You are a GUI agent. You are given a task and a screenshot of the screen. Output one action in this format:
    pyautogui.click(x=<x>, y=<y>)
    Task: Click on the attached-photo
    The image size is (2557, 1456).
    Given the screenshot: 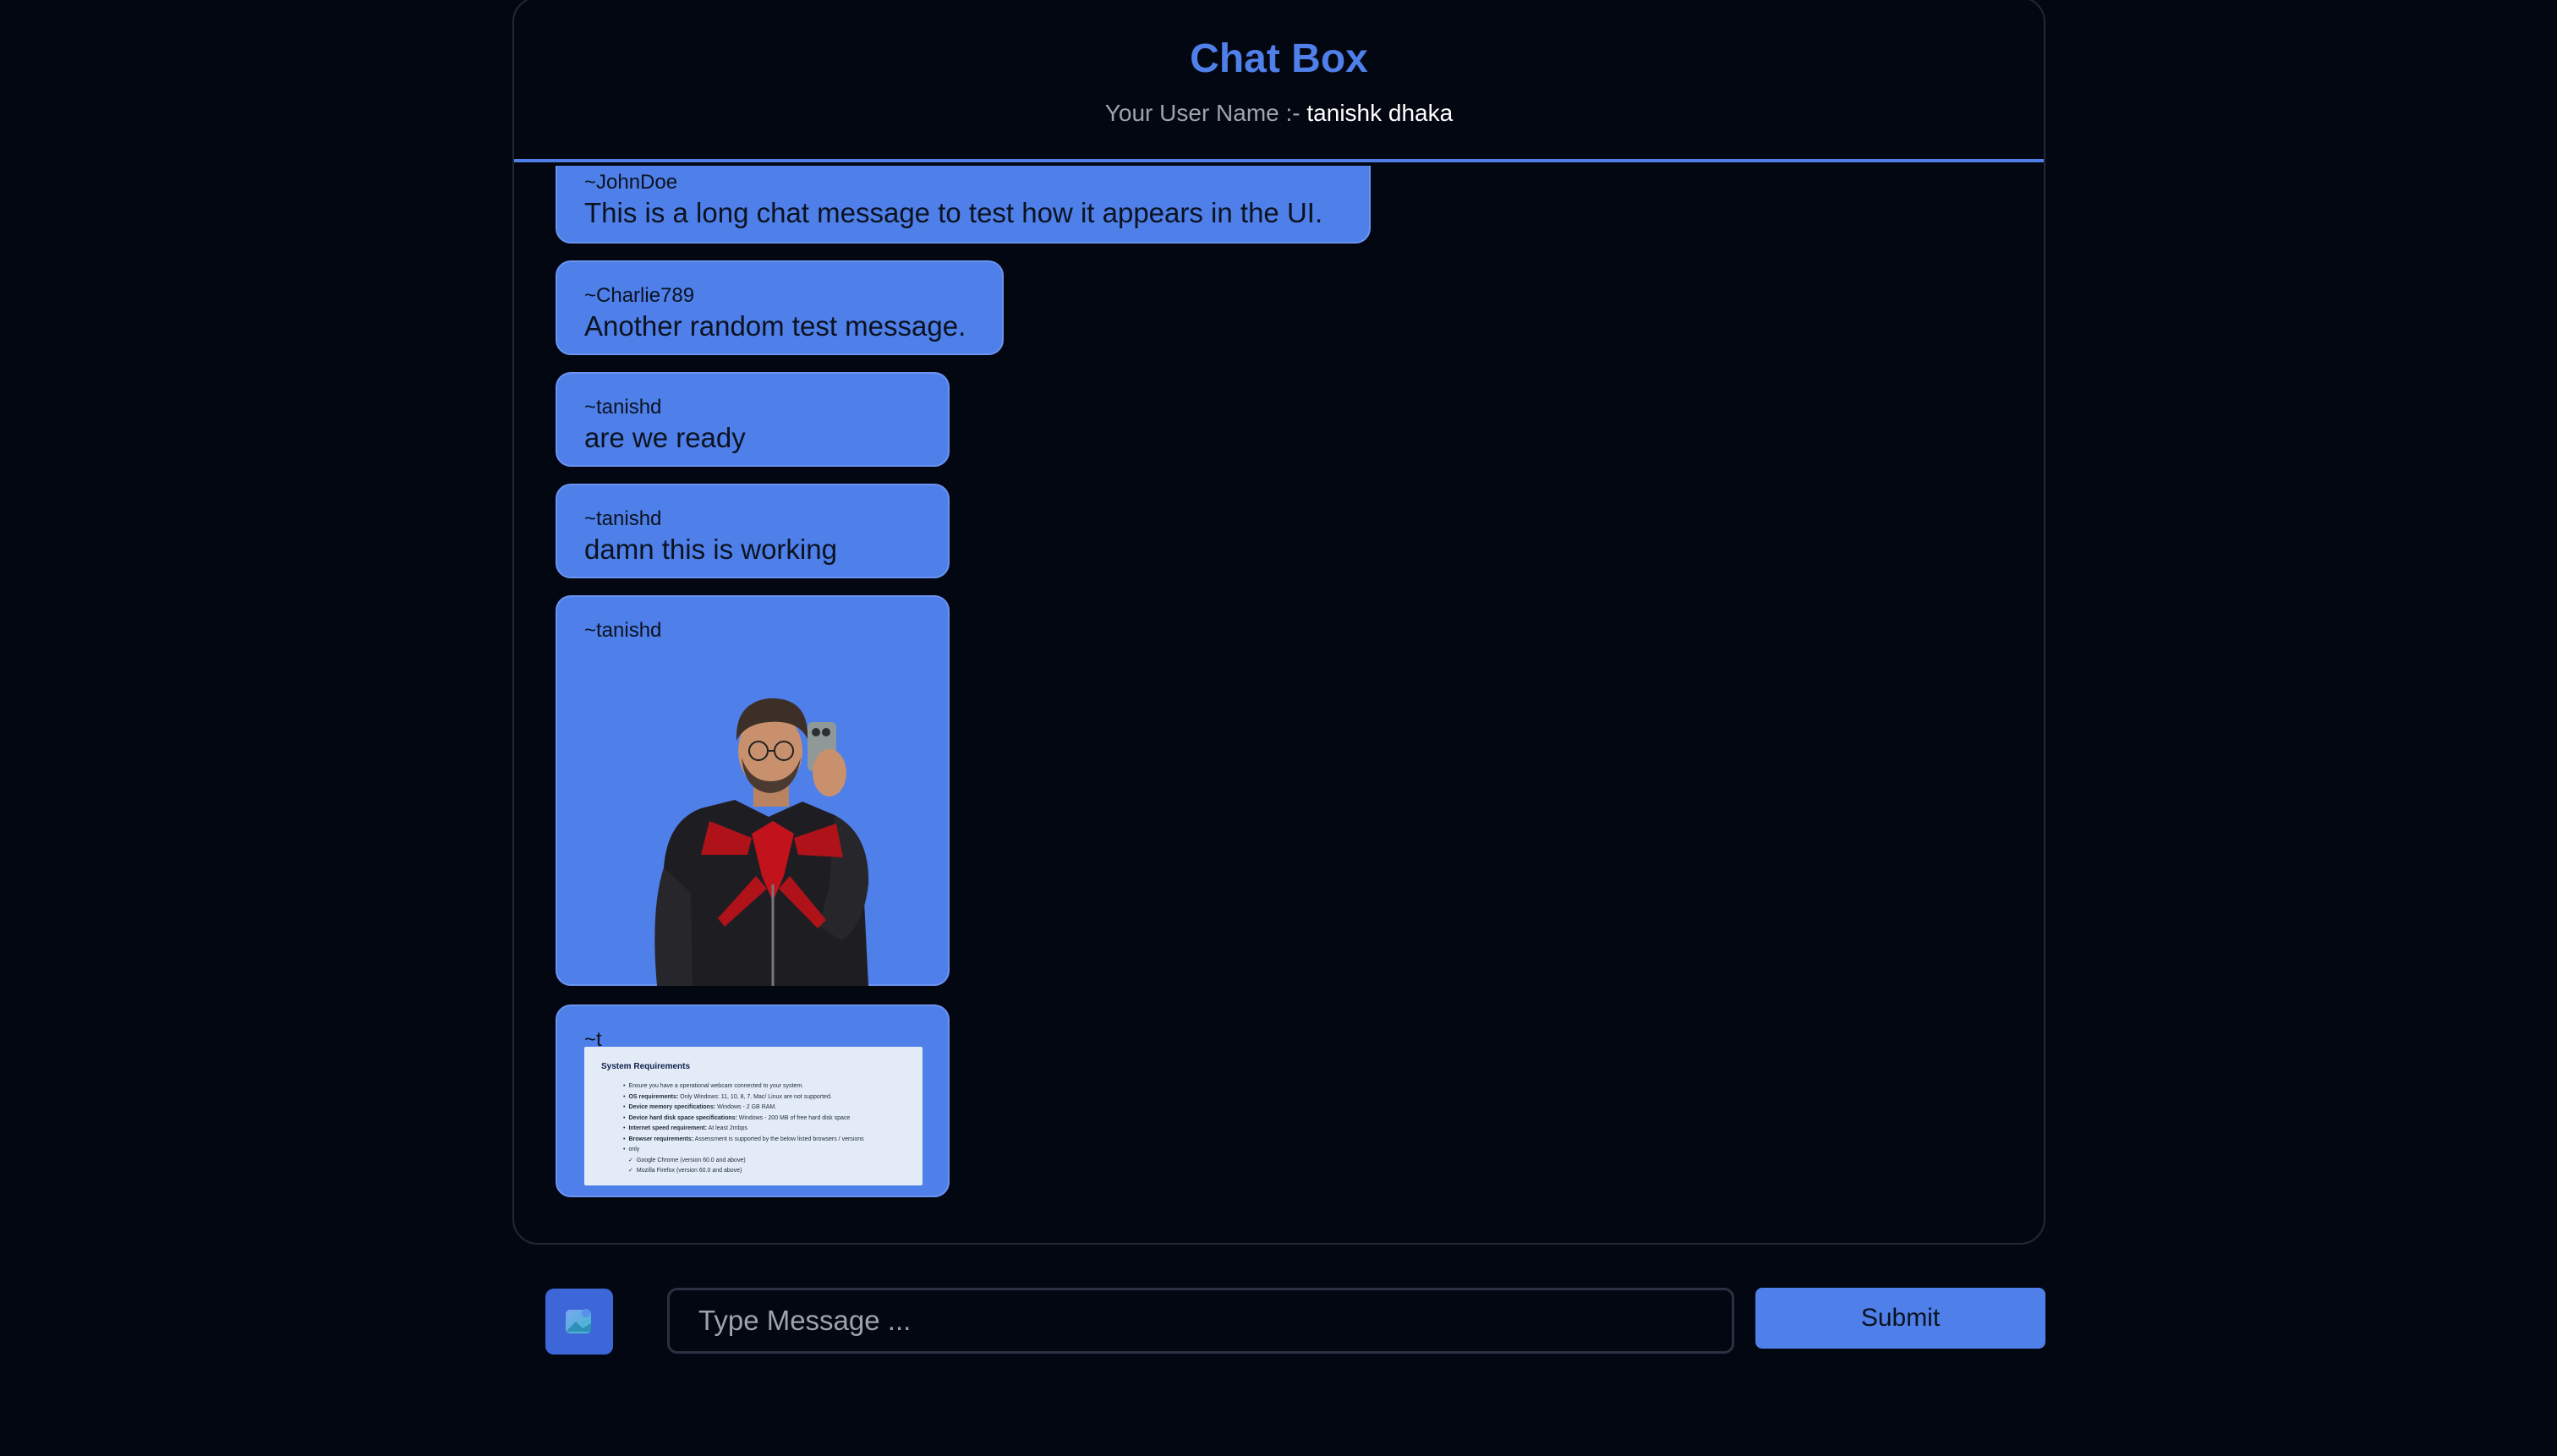 What is the action you would take?
    pyautogui.click(x=764, y=830)
    